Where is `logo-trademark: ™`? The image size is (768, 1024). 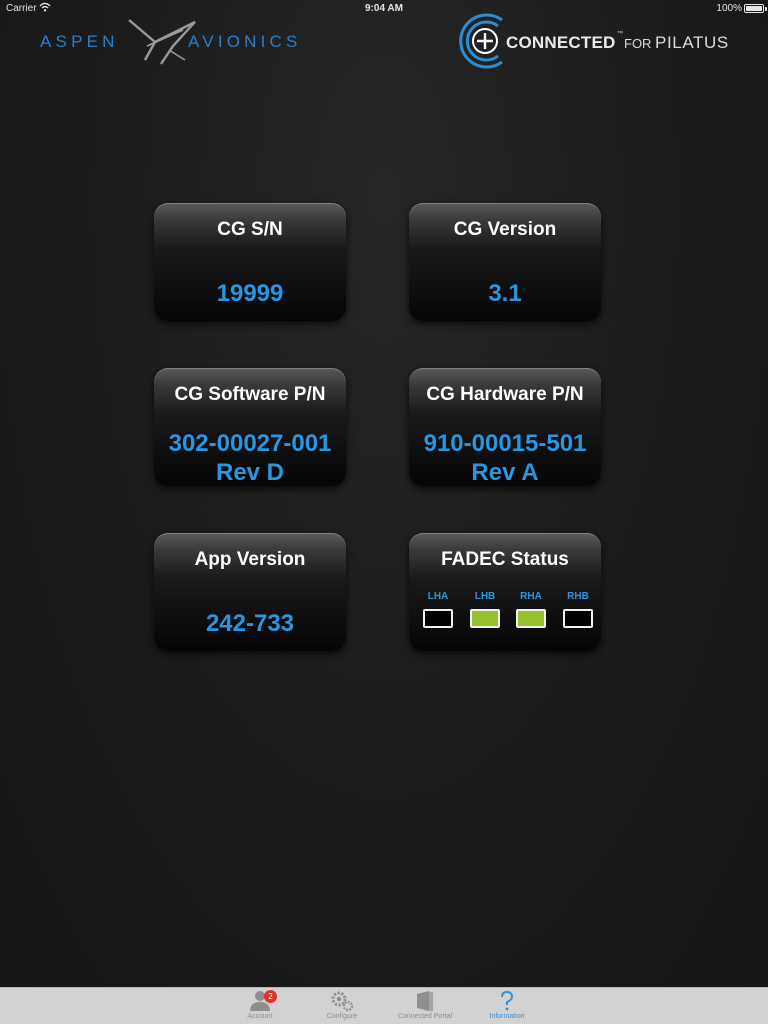 logo-trademark: ™ is located at coordinates (620, 34).